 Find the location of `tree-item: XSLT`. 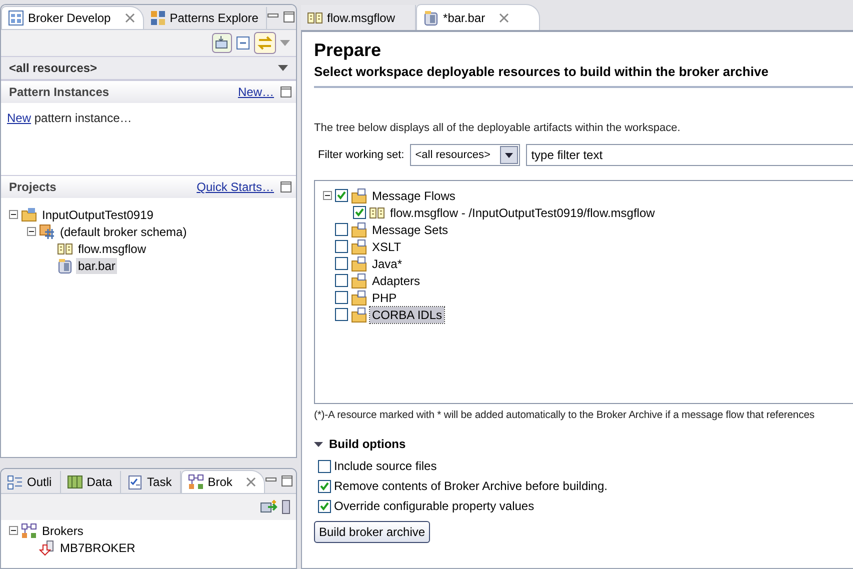

tree-item: XSLT is located at coordinates (387, 246).